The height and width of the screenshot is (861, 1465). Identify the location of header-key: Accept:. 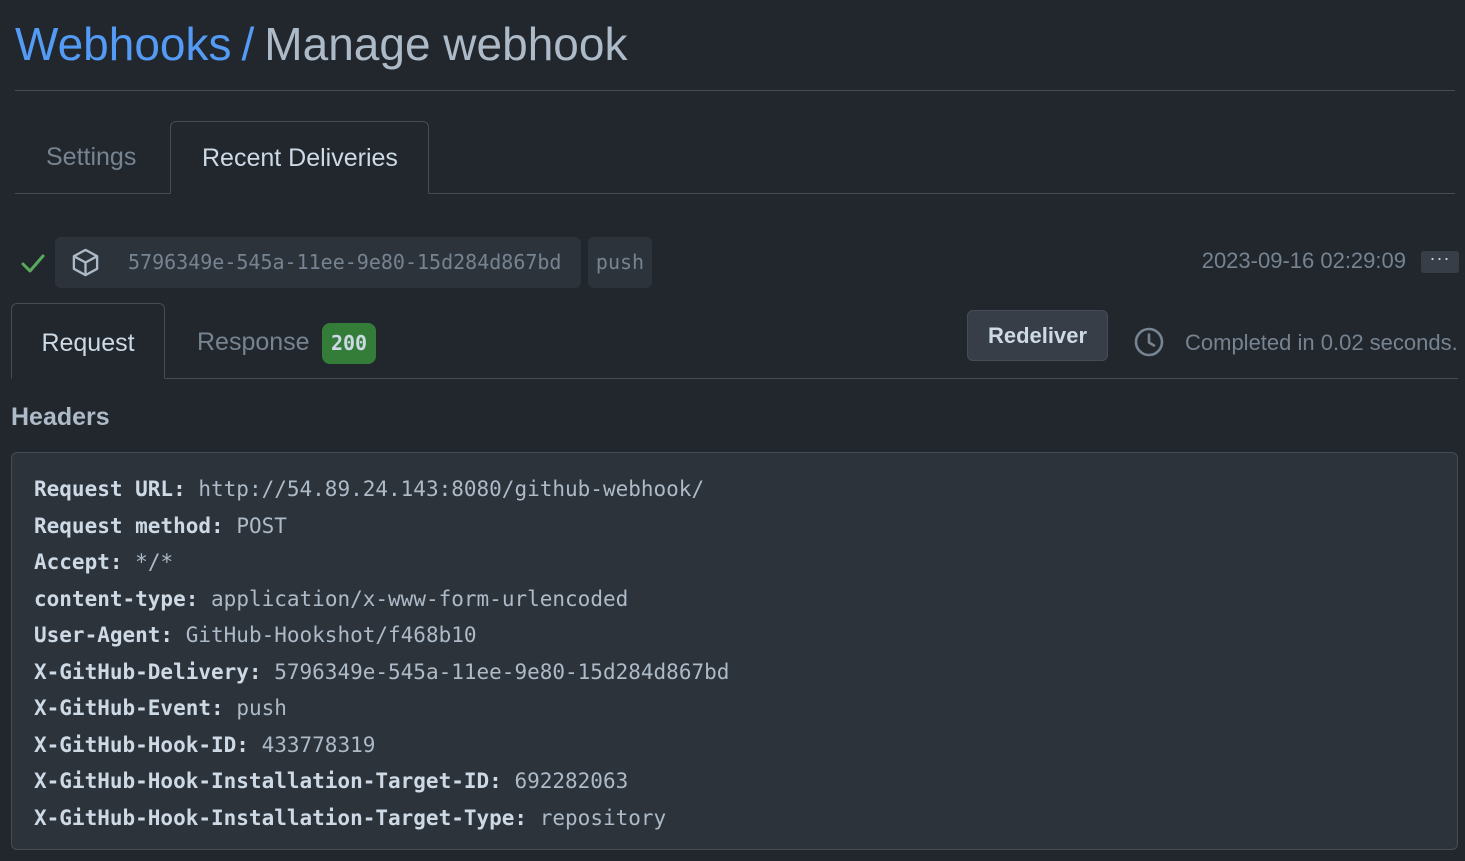
(78, 562).